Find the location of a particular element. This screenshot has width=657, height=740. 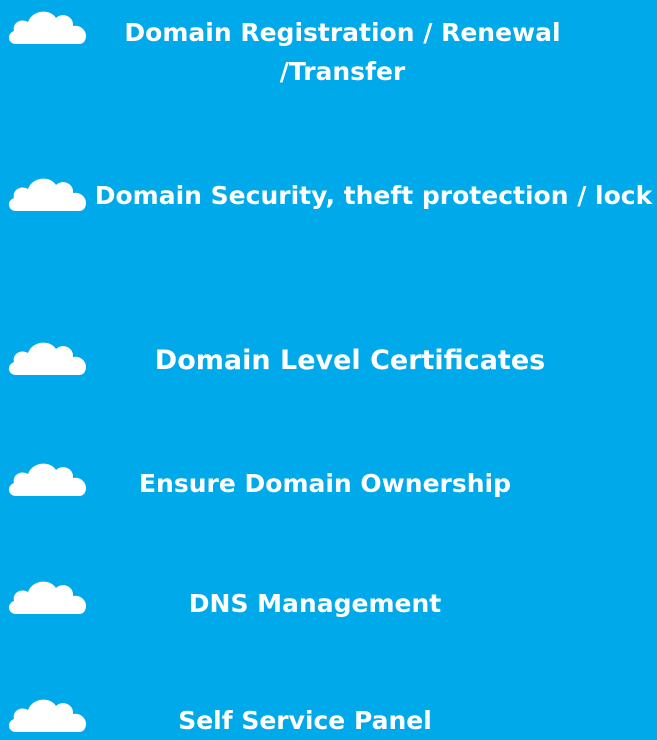

feature-label: DNS Management is located at coordinates (315, 603).